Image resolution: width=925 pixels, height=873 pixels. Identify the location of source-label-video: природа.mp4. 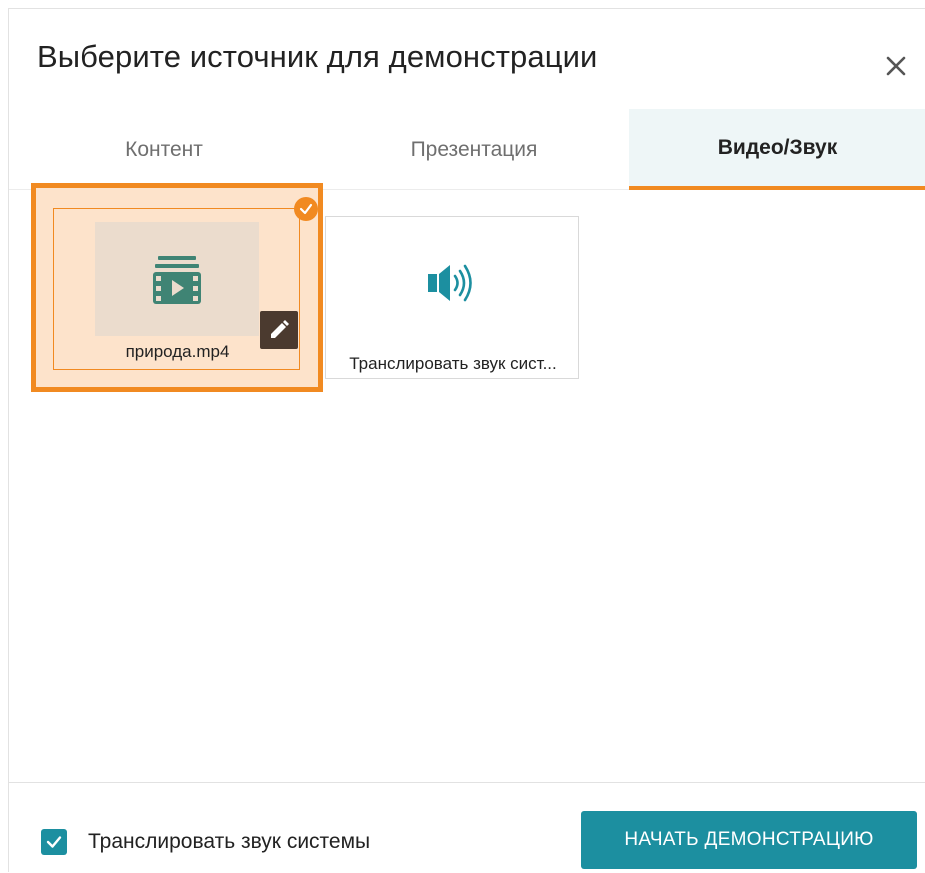
(177, 351).